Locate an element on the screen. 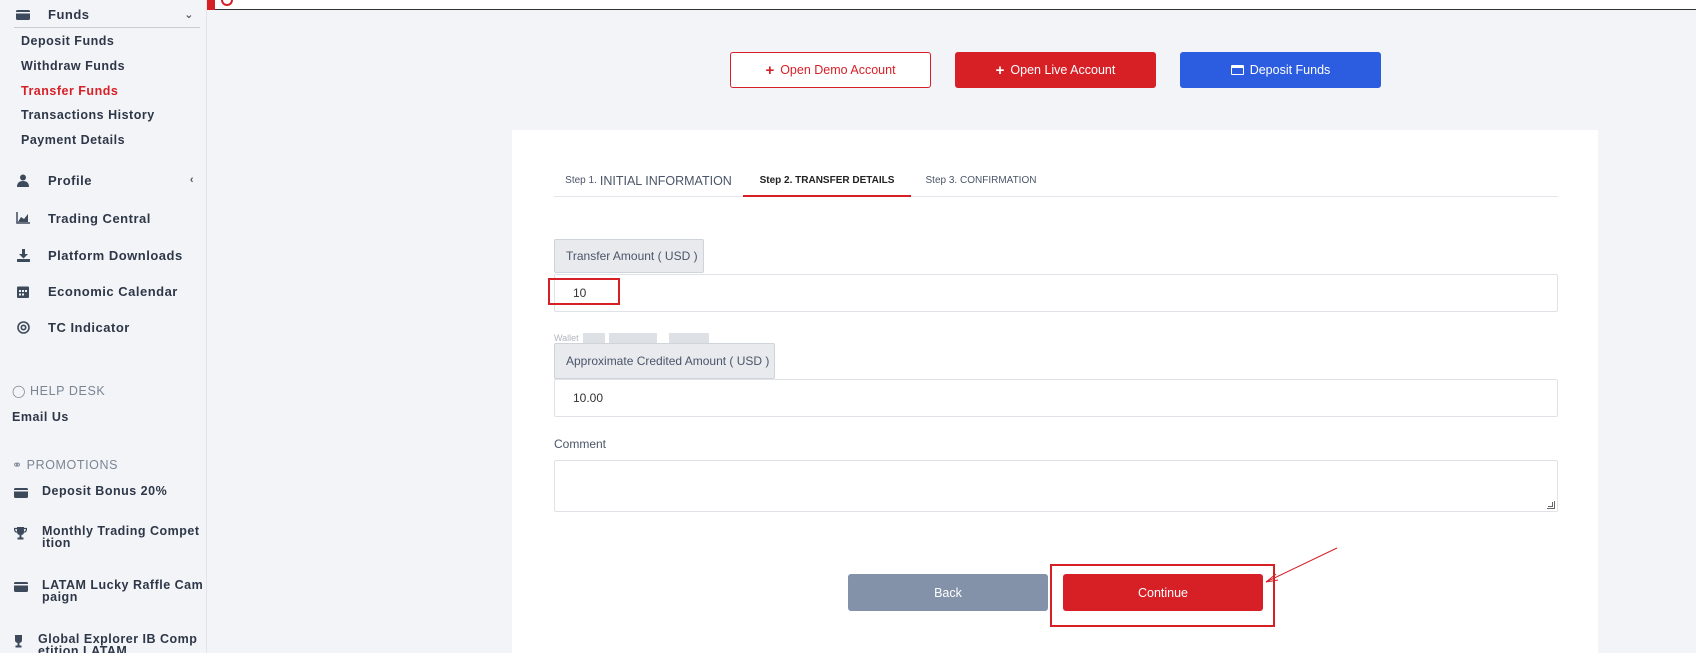 The width and height of the screenshot is (1696, 653). sidebar-promo-global-explorer: Global Explorer IB Comp etition LATAM is located at coordinates (107, 643).